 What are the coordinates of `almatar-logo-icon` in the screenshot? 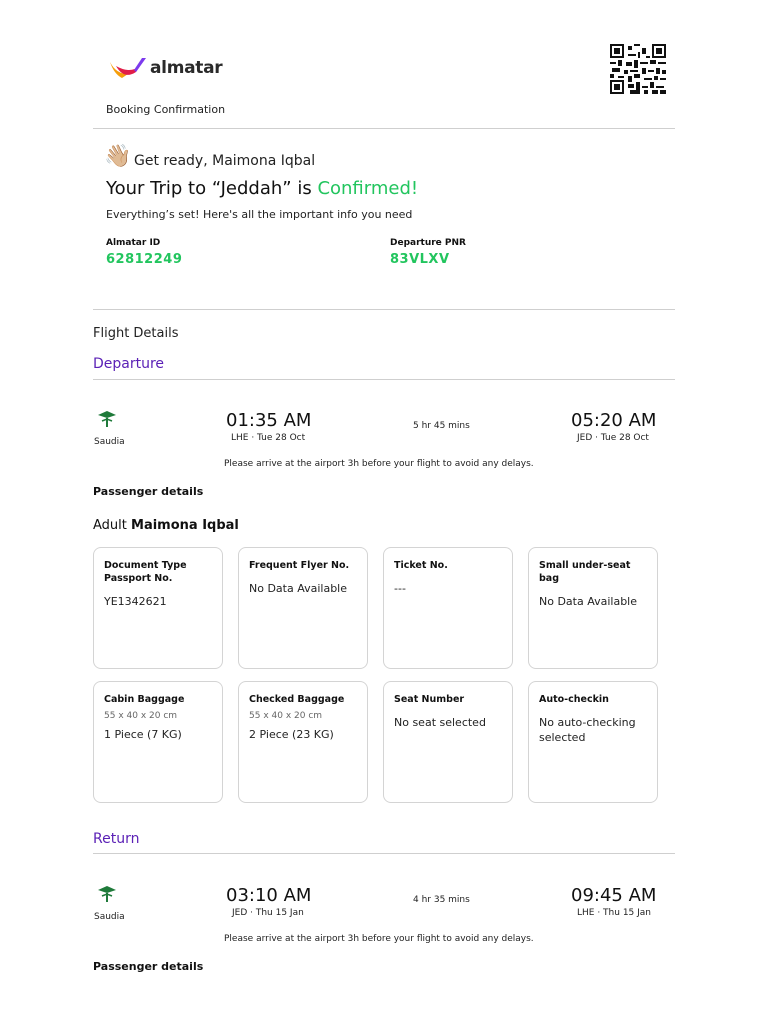 It's located at (128, 68).